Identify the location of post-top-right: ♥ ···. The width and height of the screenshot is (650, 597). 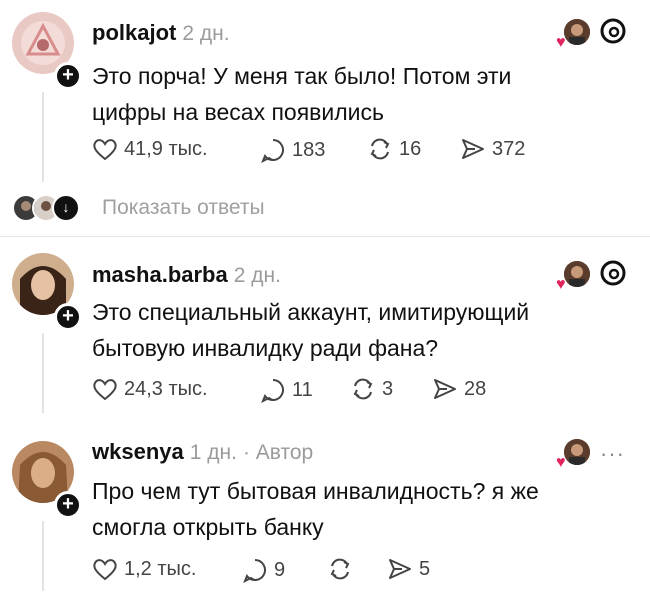
(590, 455).